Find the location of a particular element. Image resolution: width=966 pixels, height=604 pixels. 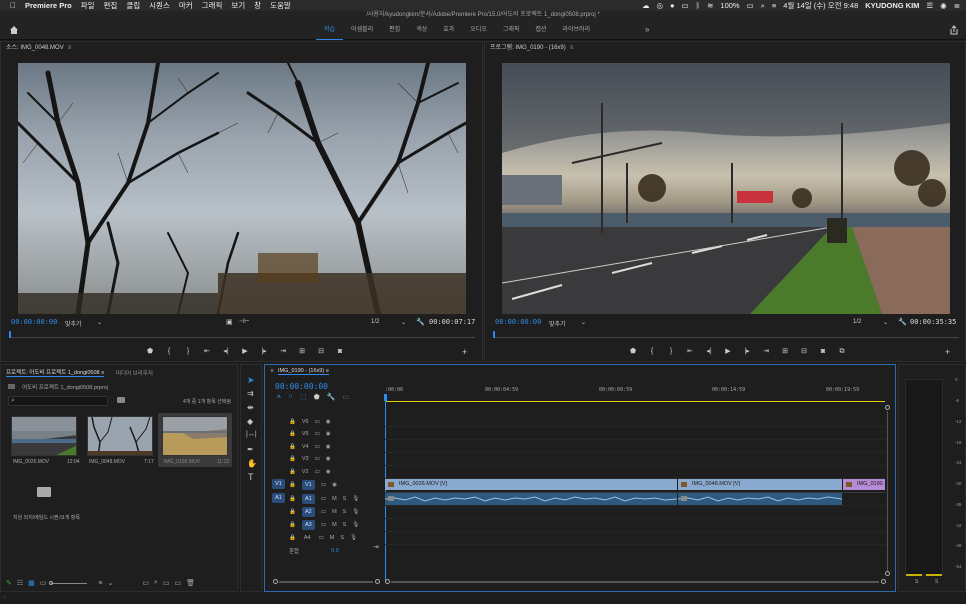

program-scrubber is located at coordinates (726, 334).